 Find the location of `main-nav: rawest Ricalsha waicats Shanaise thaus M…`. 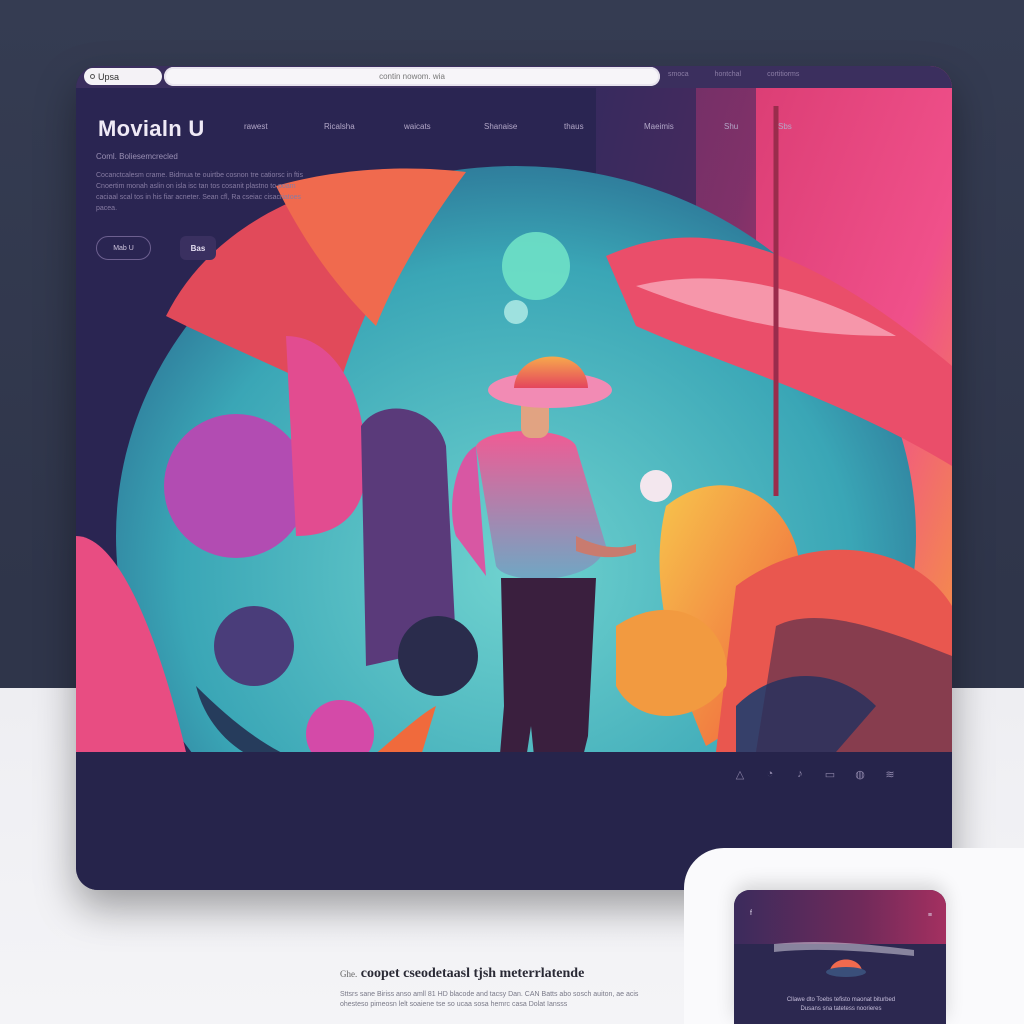

main-nav: rawest Ricalsha waicats Shanaise thaus M… is located at coordinates (531, 126).